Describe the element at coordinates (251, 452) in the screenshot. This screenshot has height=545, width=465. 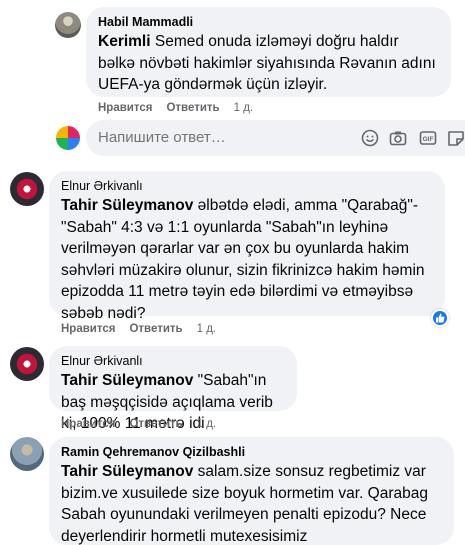
I see `comment-author: Ramin Qehremanov Qizilbashli` at that location.